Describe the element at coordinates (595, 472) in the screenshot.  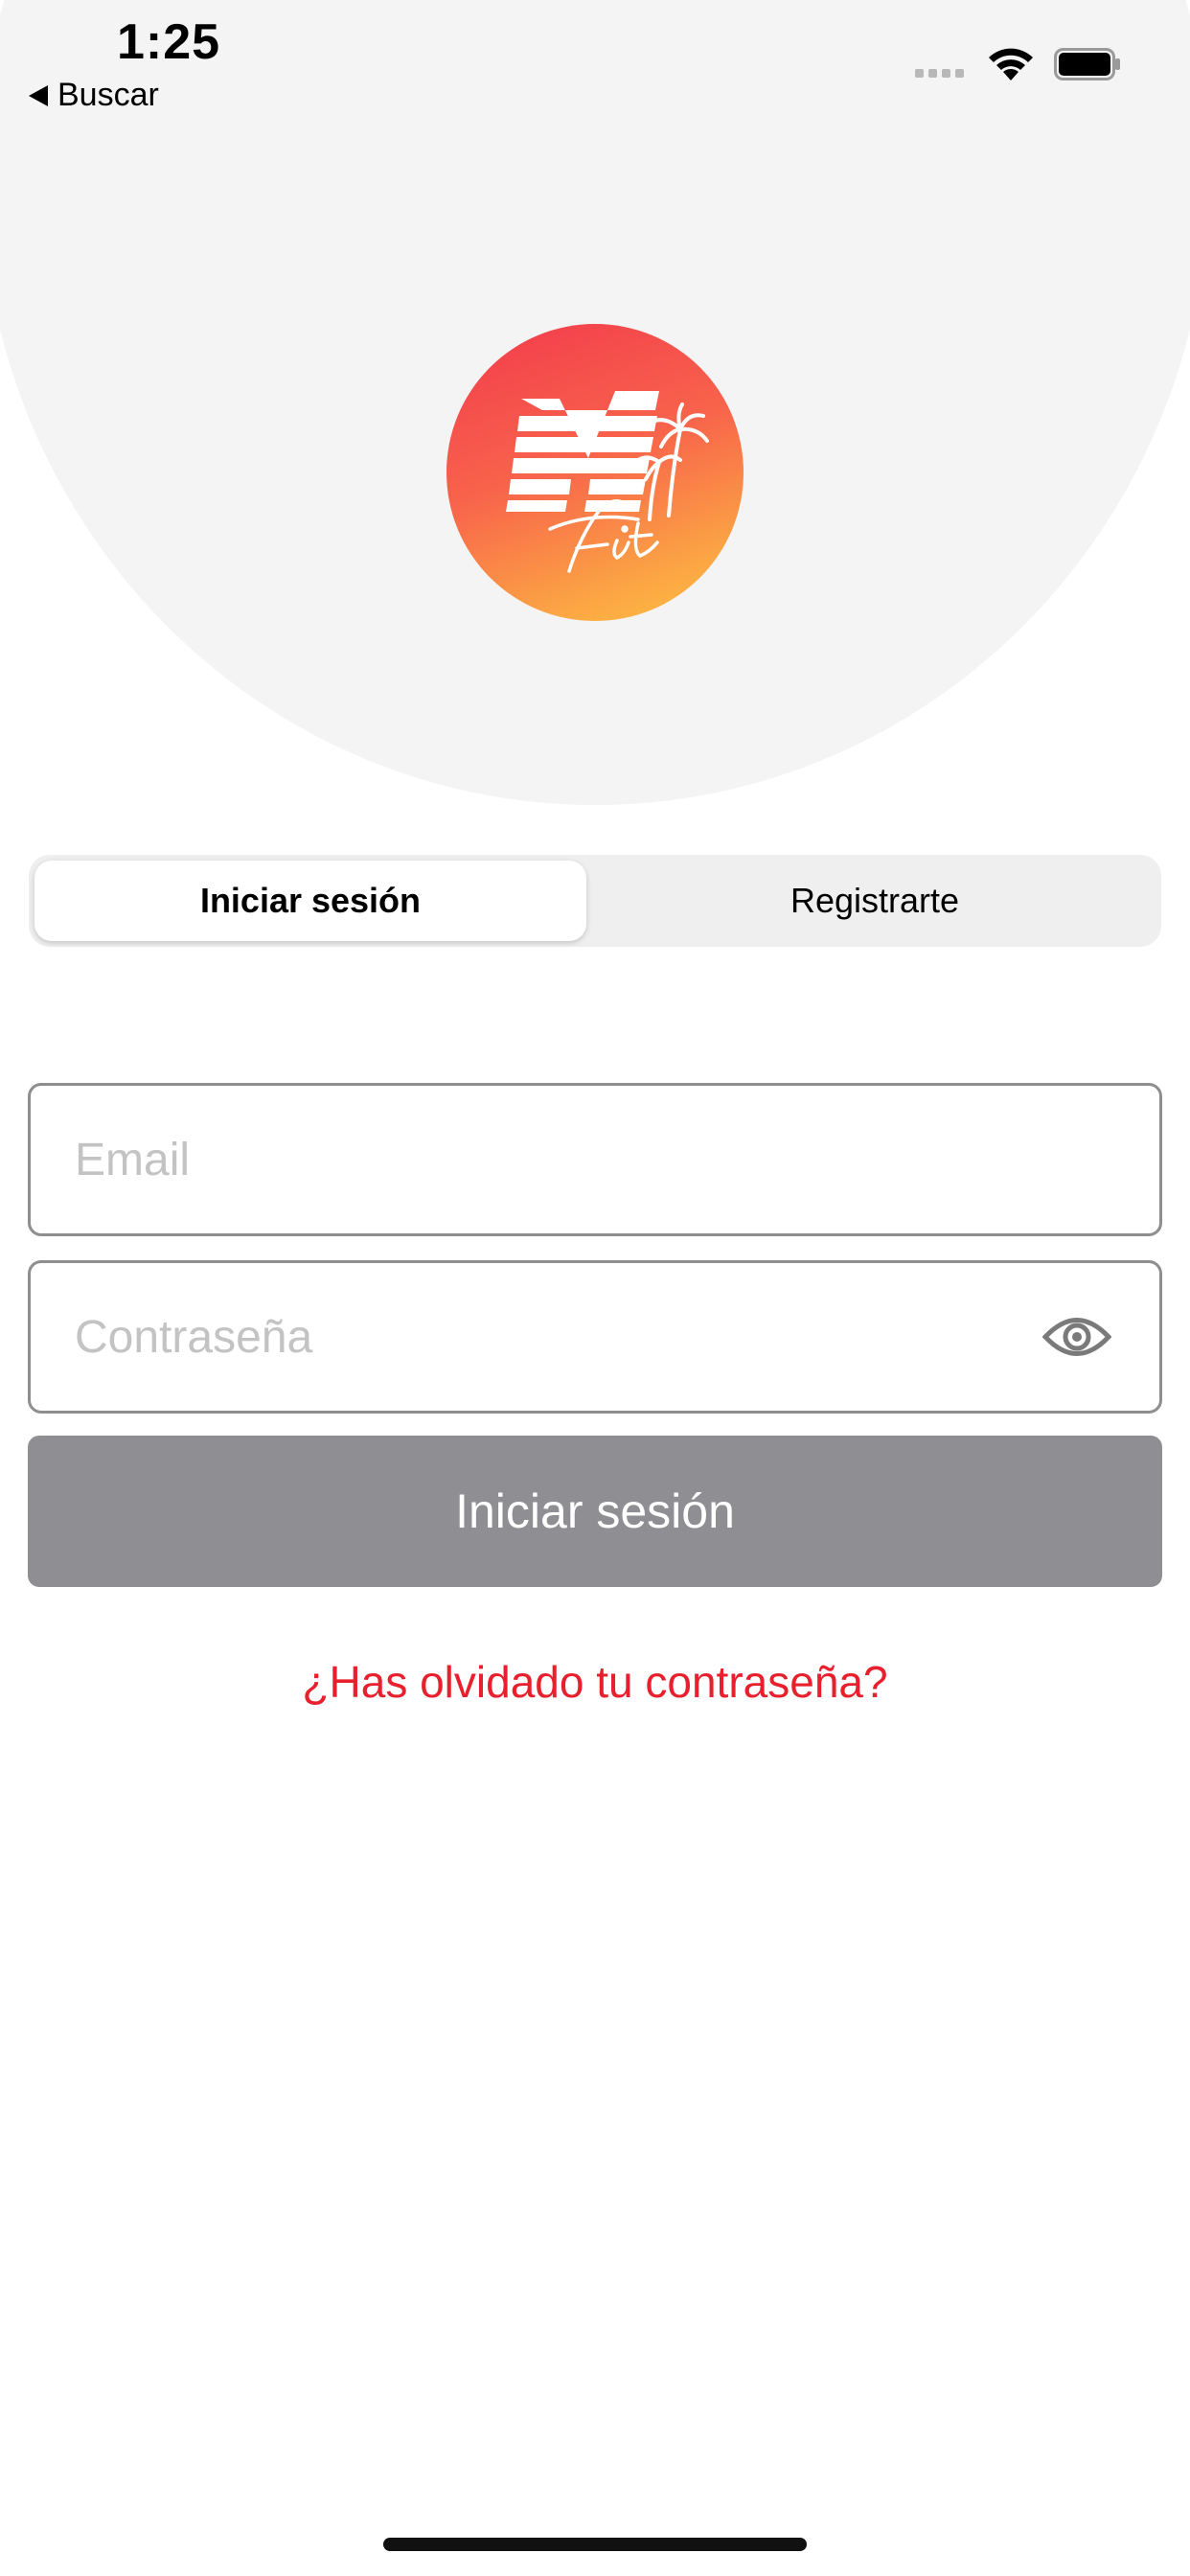
I see `app-logo` at that location.